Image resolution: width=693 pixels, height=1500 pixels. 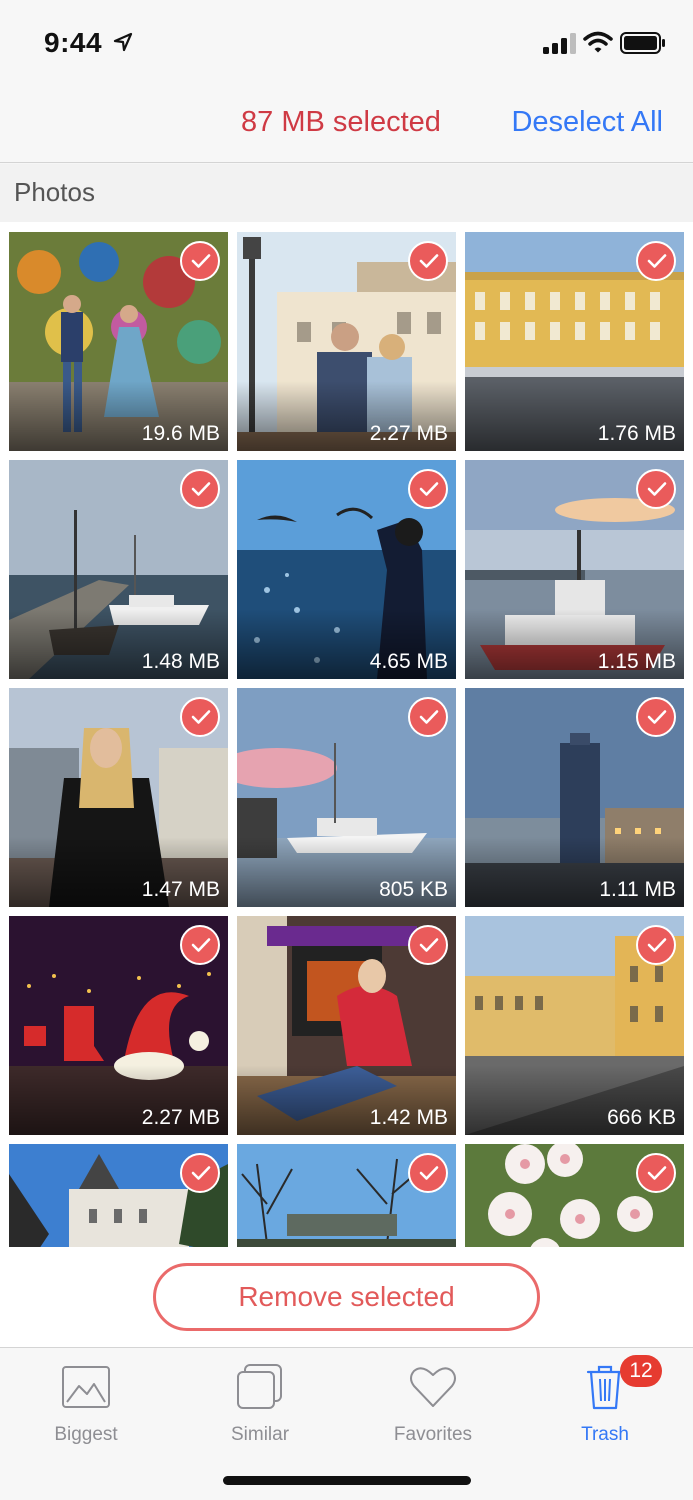 What do you see at coordinates (408, 1117) in the screenshot?
I see `photo-size-label: 1.42 MB` at bounding box center [408, 1117].